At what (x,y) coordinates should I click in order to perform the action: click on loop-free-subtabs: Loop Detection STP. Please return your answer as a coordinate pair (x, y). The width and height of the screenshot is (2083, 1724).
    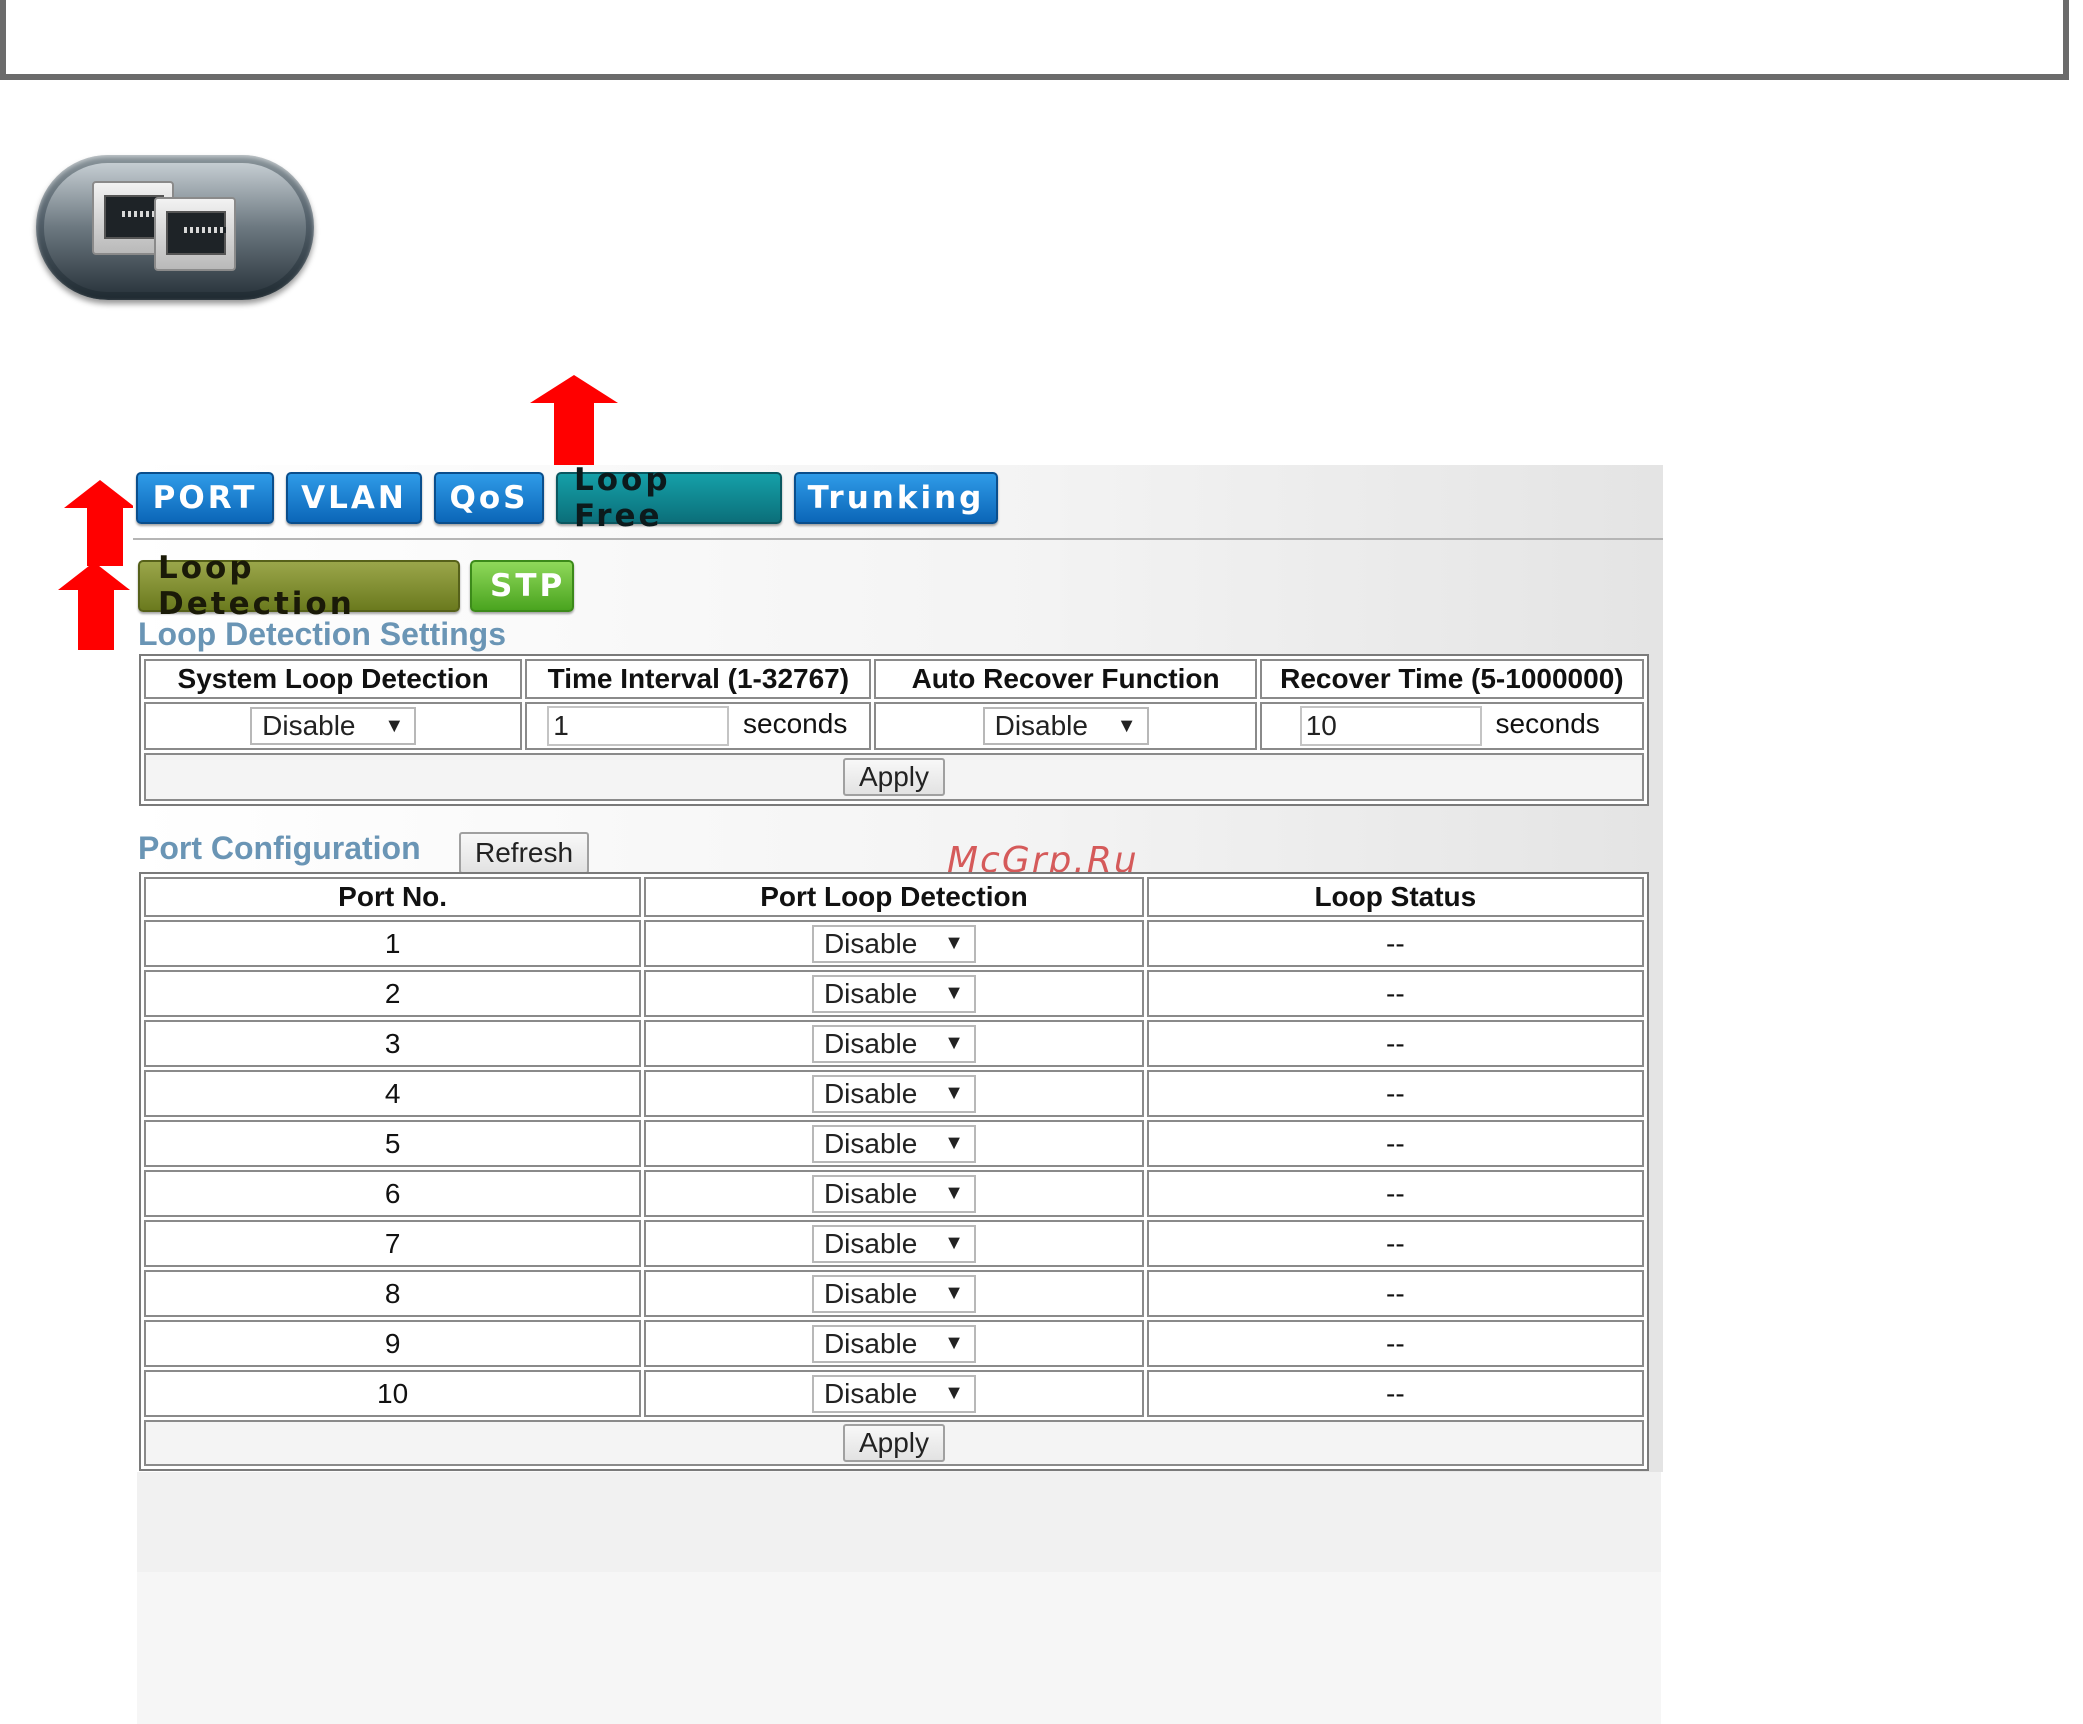
    Looking at the image, I should click on (356, 586).